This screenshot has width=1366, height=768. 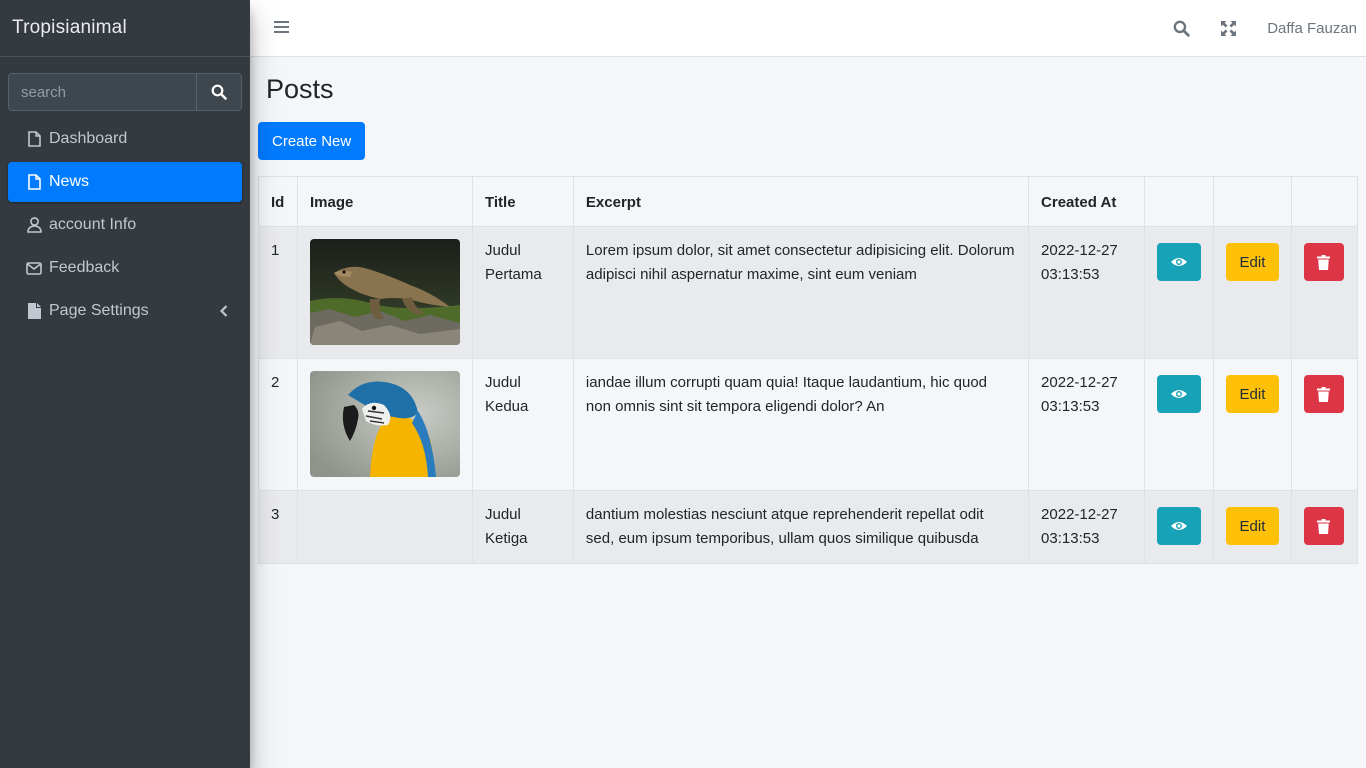 I want to click on komodo-dragon-image, so click(x=384, y=292).